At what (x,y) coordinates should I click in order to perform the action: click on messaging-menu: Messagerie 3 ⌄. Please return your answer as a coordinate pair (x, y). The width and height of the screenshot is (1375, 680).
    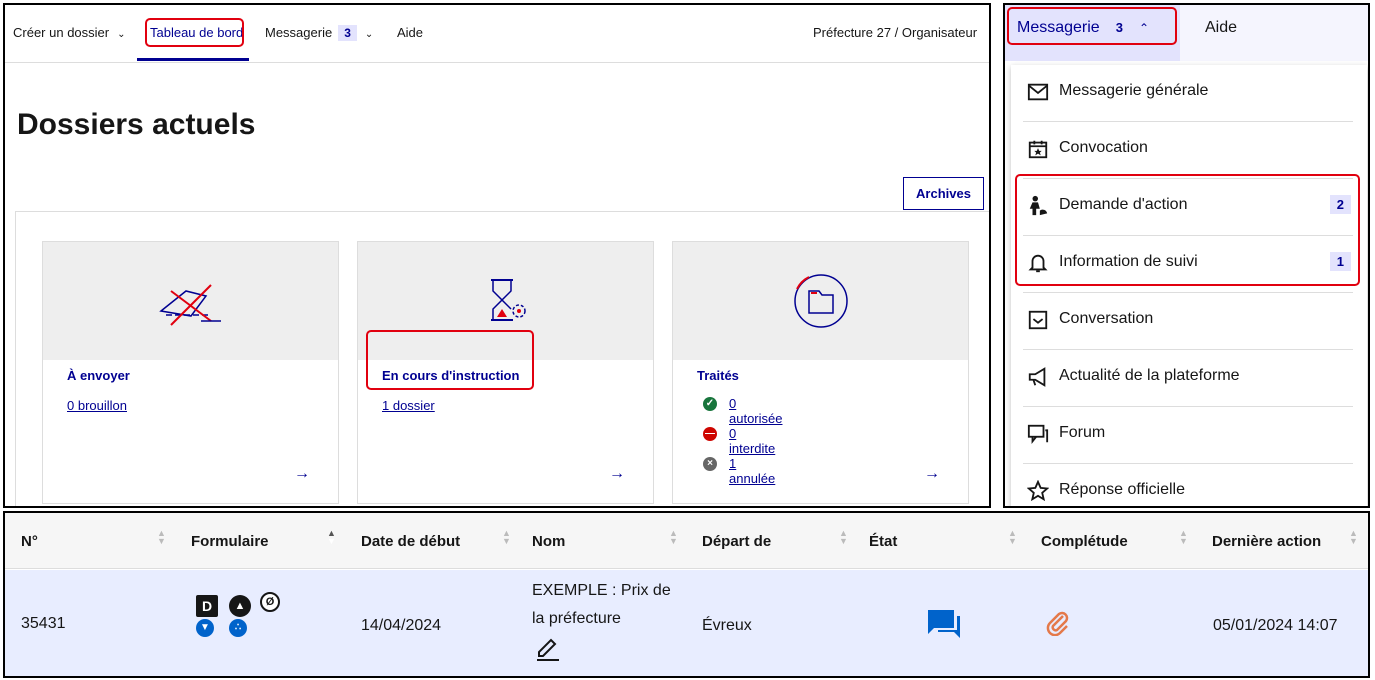
    Looking at the image, I should click on (319, 33).